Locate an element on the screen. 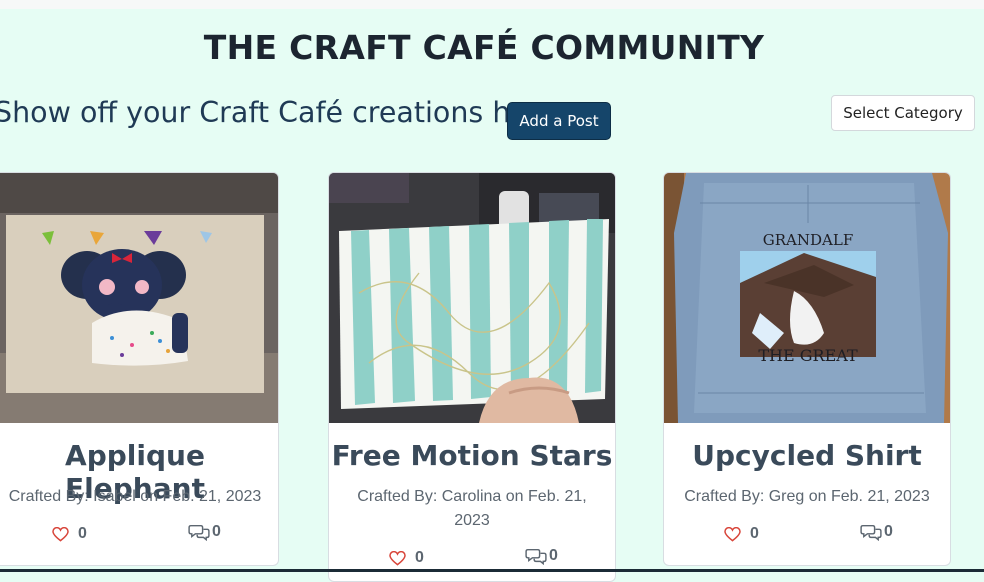  shirt-text-bottom: THE GREAT is located at coordinates (808, 355).